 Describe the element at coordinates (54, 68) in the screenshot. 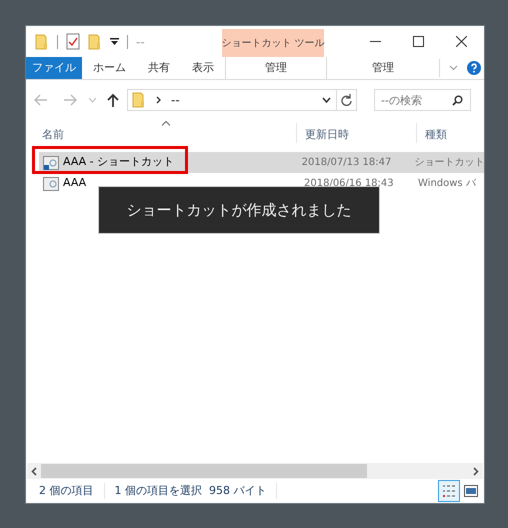

I see `ribbon-tab: ファイル` at that location.